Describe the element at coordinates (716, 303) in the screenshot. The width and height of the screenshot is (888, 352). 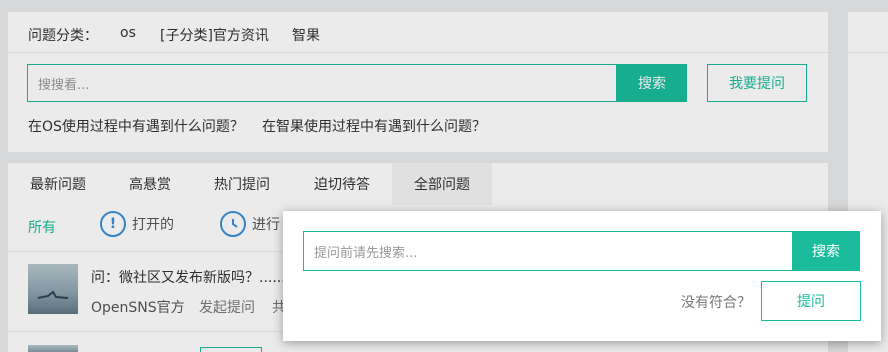
I see `no-match-text: 没有符合？` at that location.